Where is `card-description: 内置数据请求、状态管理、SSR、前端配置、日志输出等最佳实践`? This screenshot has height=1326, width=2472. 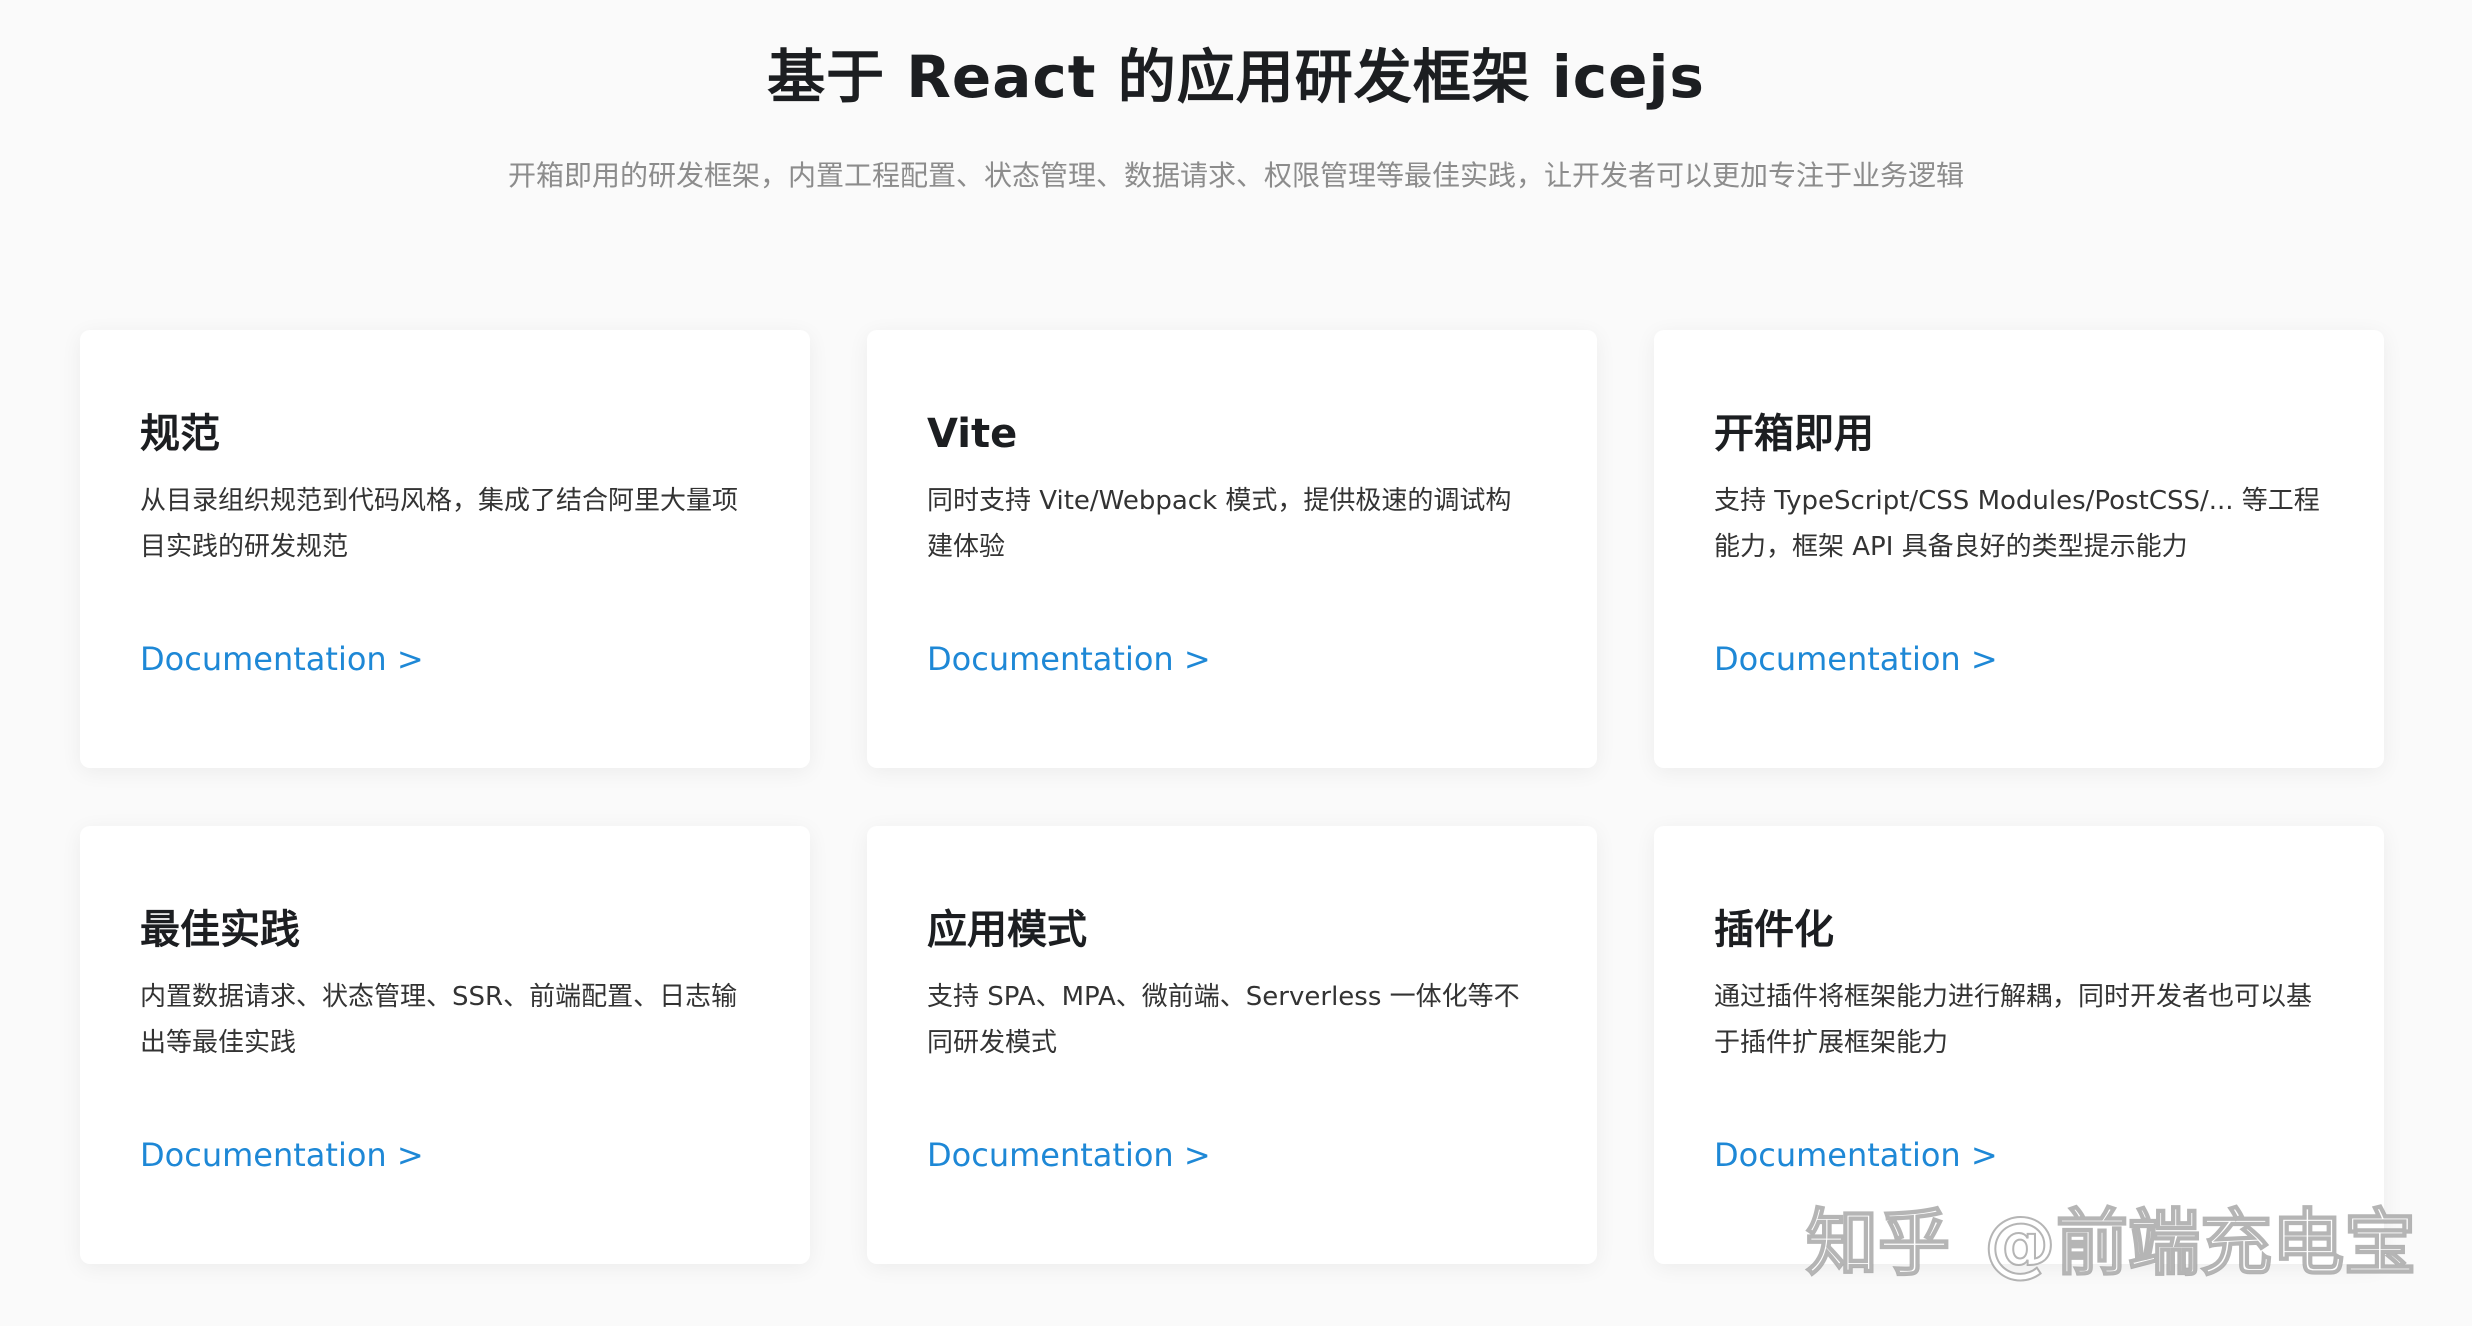 card-description: 内置数据请求、状态管理、SSR、前端配置、日志输出等最佳实践 is located at coordinates (439, 1020).